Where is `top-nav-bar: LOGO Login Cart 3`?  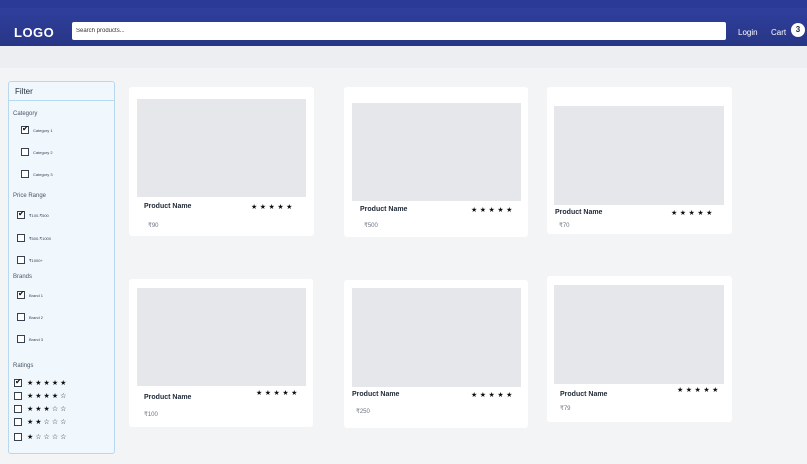 top-nav-bar: LOGO Login Cart 3 is located at coordinates (403, 23).